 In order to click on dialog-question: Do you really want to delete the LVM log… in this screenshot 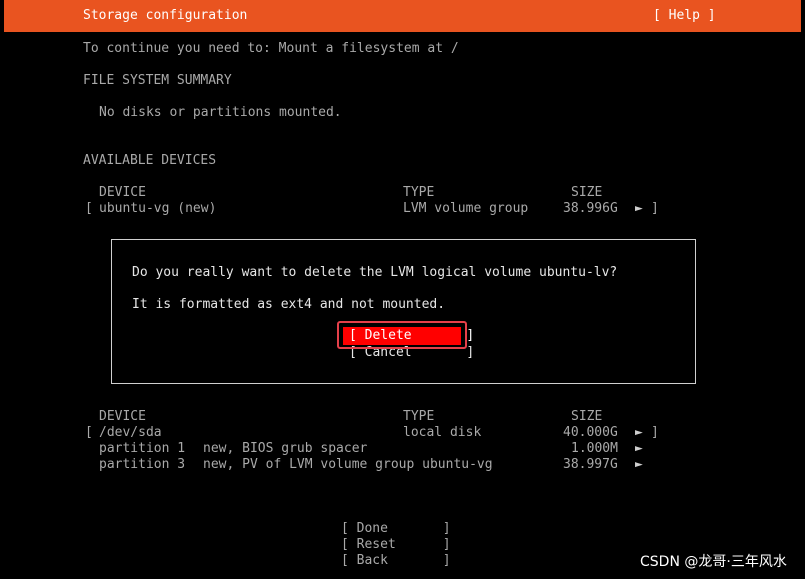, I will do `click(375, 272)`.